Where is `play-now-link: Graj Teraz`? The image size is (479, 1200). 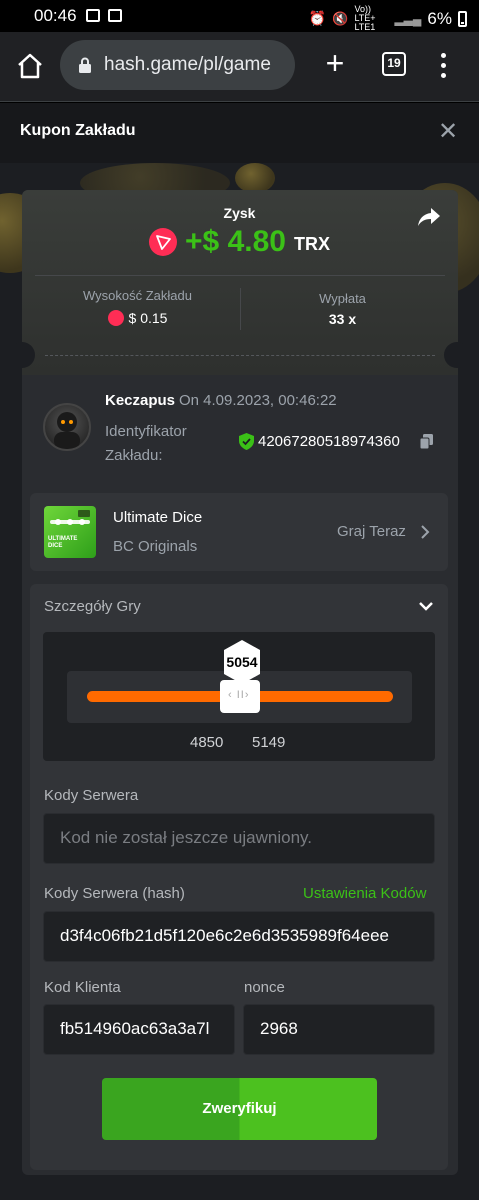 play-now-link: Graj Teraz is located at coordinates (371, 531).